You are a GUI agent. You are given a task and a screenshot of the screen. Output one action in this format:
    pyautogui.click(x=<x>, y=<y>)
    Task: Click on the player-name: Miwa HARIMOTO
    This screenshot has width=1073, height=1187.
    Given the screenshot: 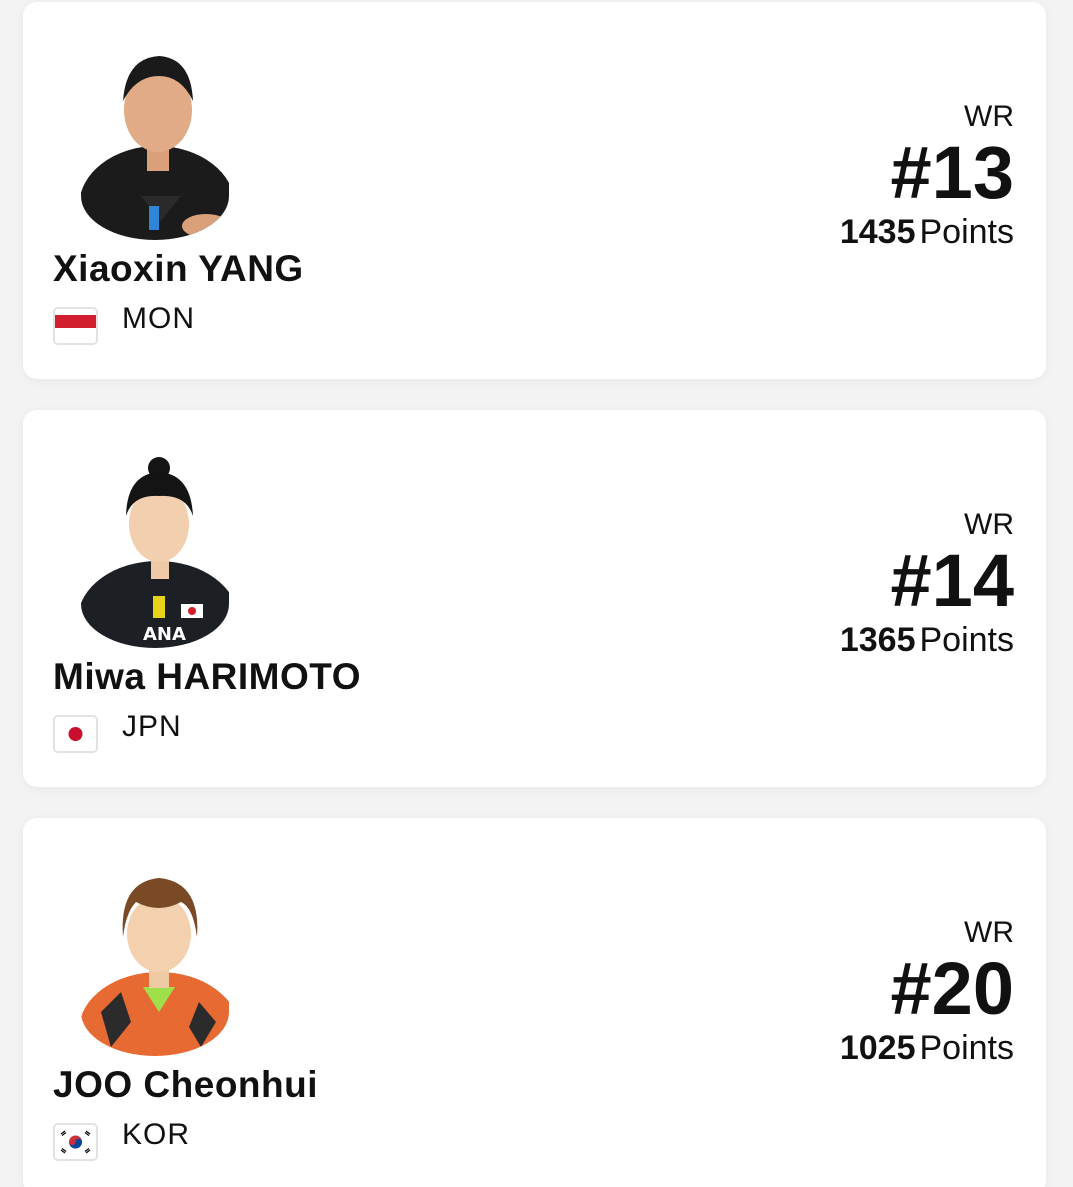 What is the action you would take?
    pyautogui.click(x=207, y=677)
    